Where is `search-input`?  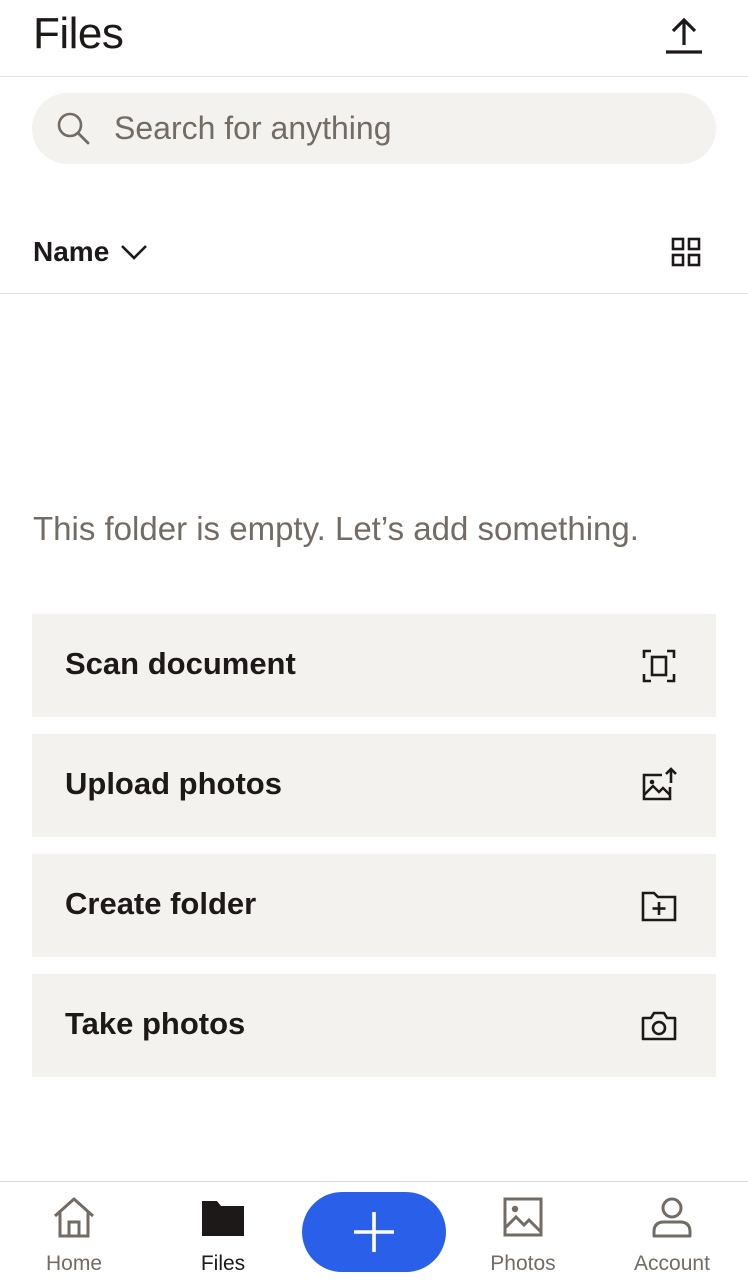 search-input is located at coordinates (404, 128).